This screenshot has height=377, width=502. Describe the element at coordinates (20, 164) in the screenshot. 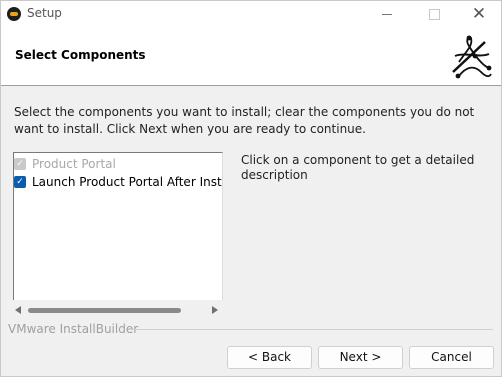

I see `checkbox-disabled: ✓` at that location.